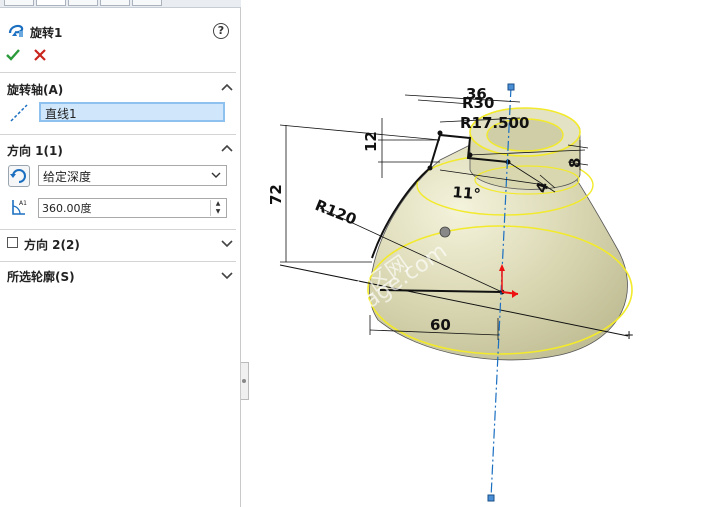 The image size is (705, 507). Describe the element at coordinates (120, 149) in the screenshot. I see `direction1-section-header: 方向 1(1)` at that location.